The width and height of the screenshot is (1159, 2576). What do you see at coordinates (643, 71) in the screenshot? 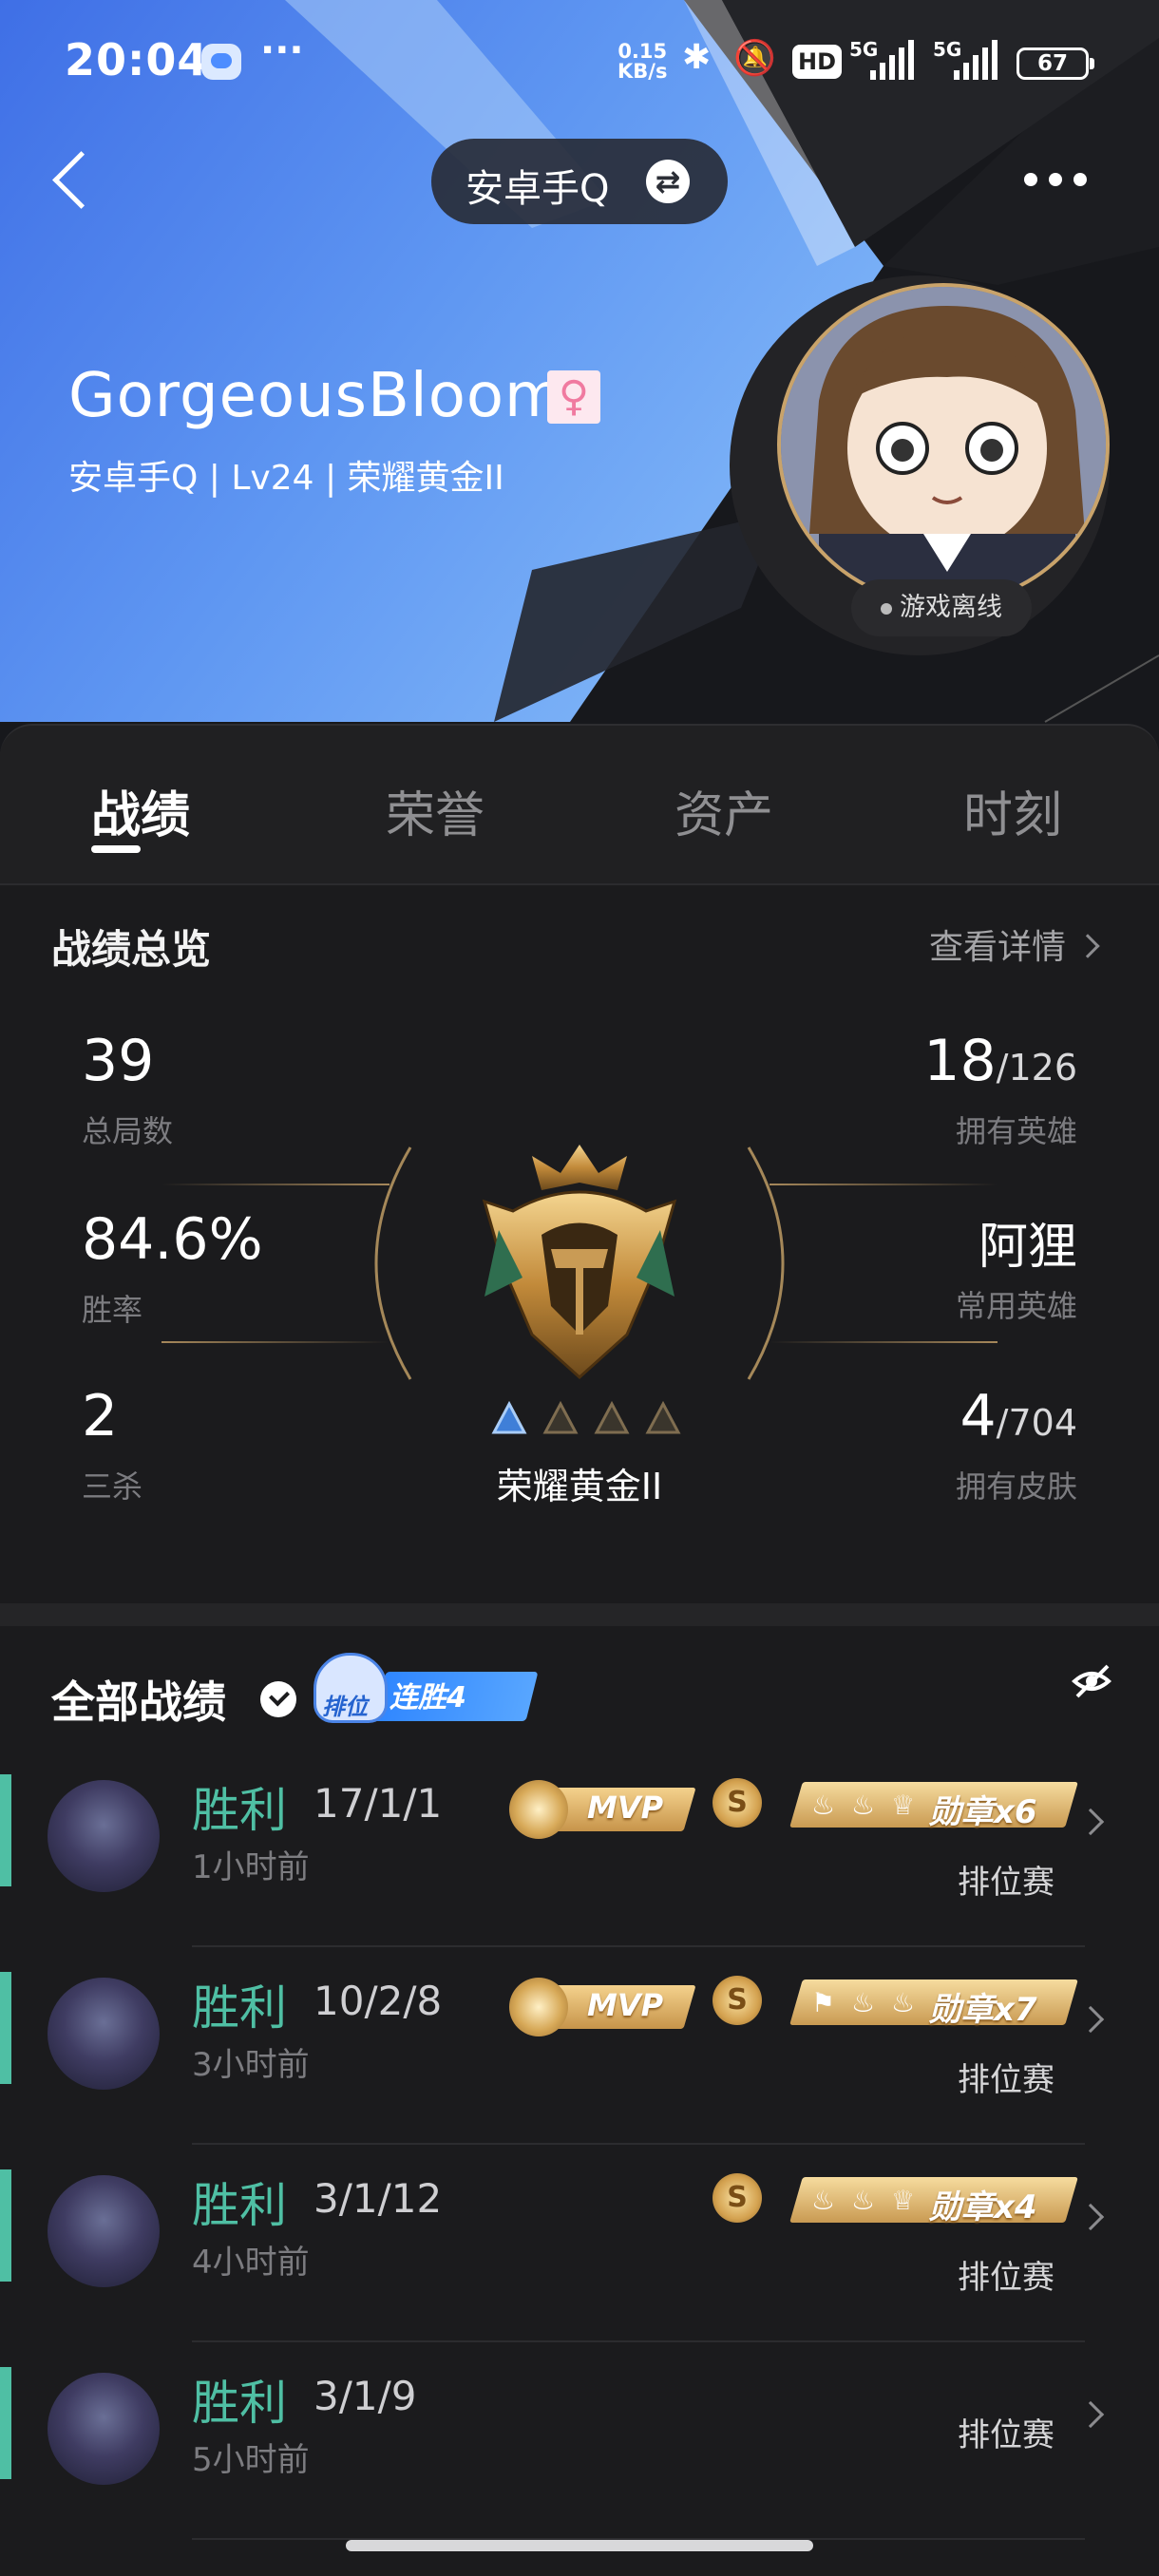
I see `net-speed-unit: KB/s` at bounding box center [643, 71].